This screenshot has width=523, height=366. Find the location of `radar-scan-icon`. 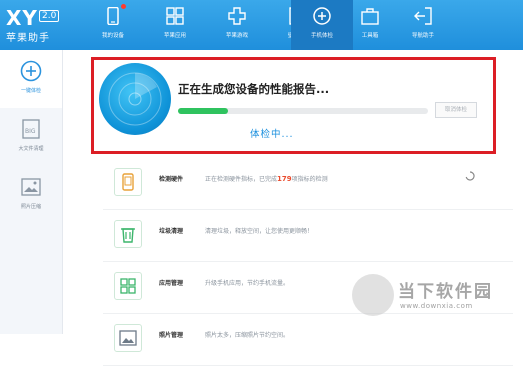

radar-scan-icon is located at coordinates (135, 99).